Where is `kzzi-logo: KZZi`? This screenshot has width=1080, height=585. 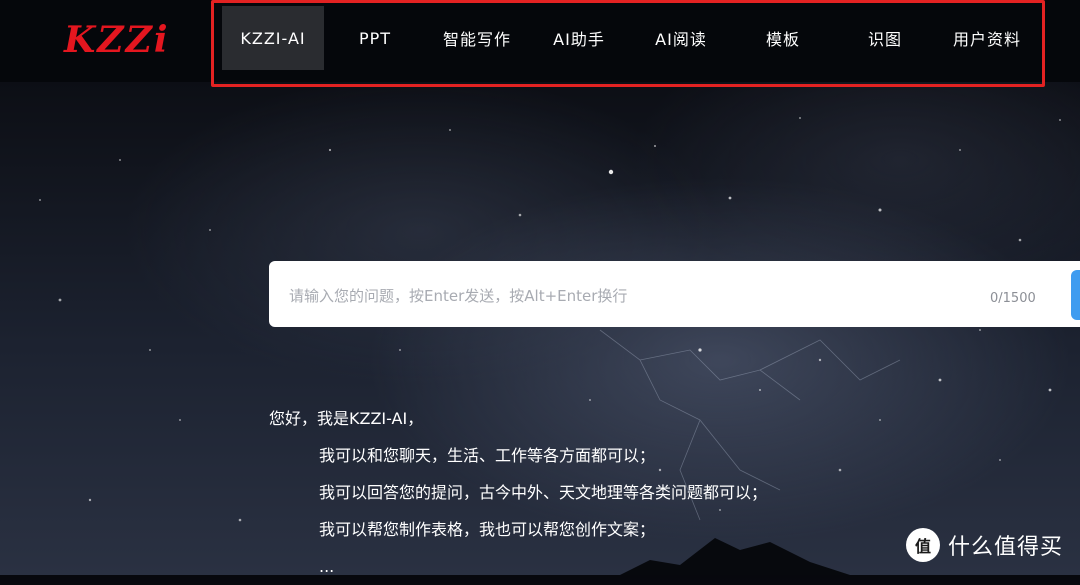 kzzi-logo: KZZi is located at coordinates (117, 40).